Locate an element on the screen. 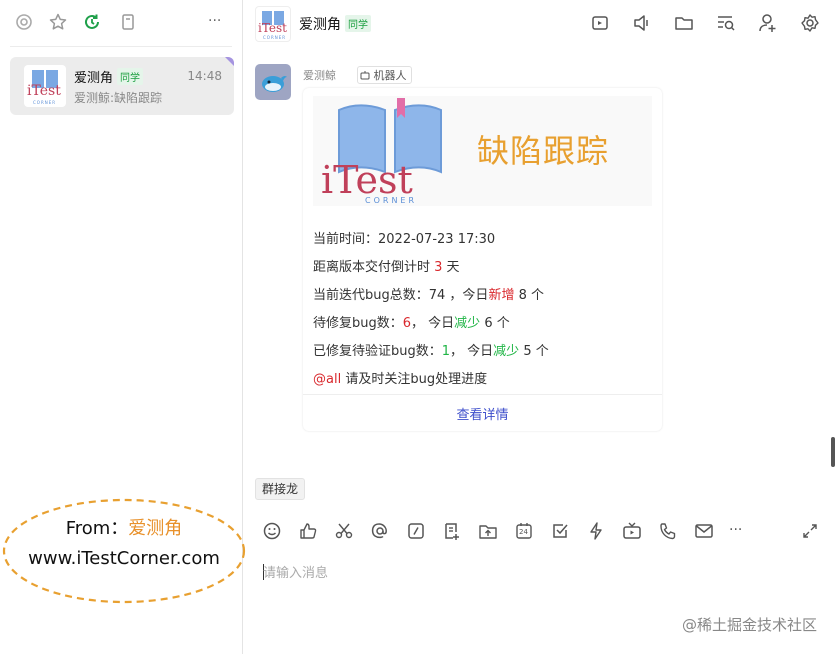 This screenshot has width=837, height=654. group-relay-chip: 群接龙 is located at coordinates (280, 489).